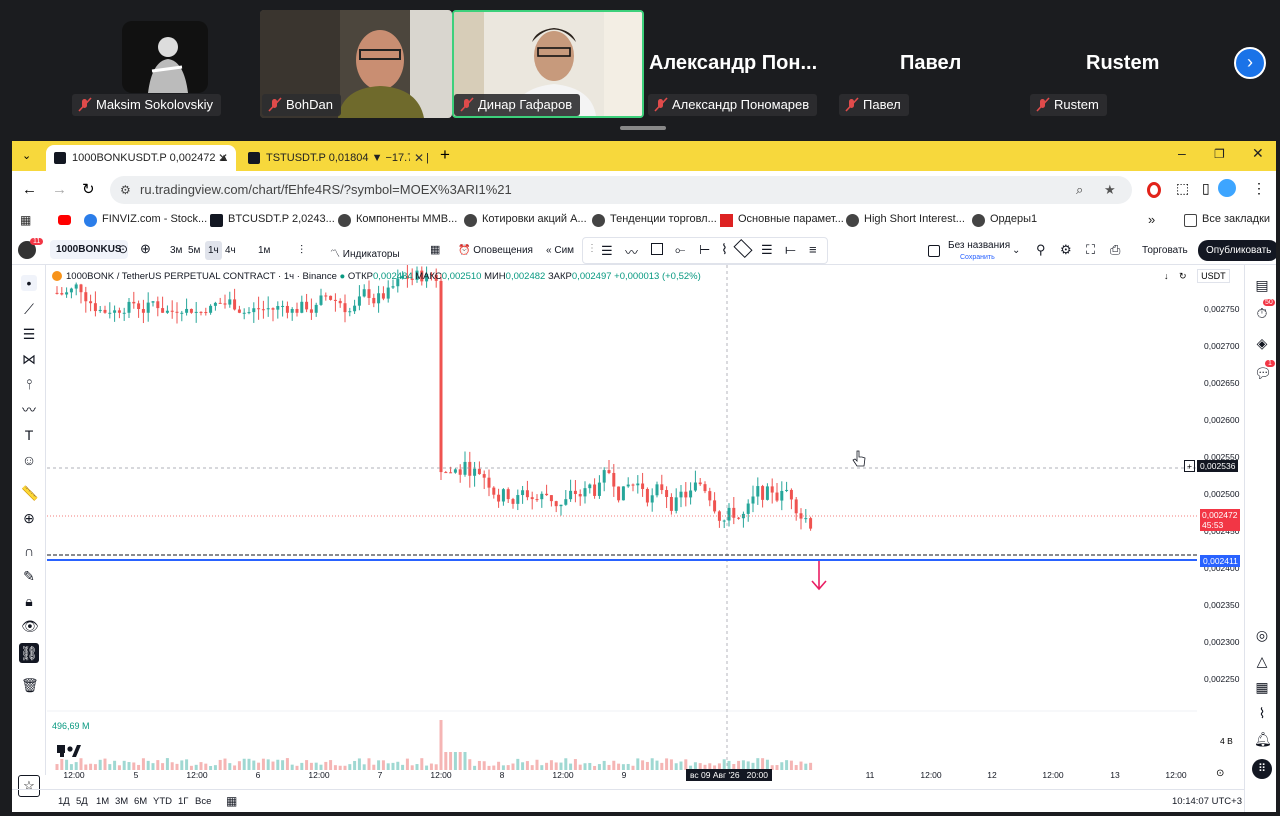 Image resolution: width=1280 pixels, height=816 pixels. What do you see at coordinates (1115, 250) in the screenshot?
I see `camera-icon: ⎙` at bounding box center [1115, 250].